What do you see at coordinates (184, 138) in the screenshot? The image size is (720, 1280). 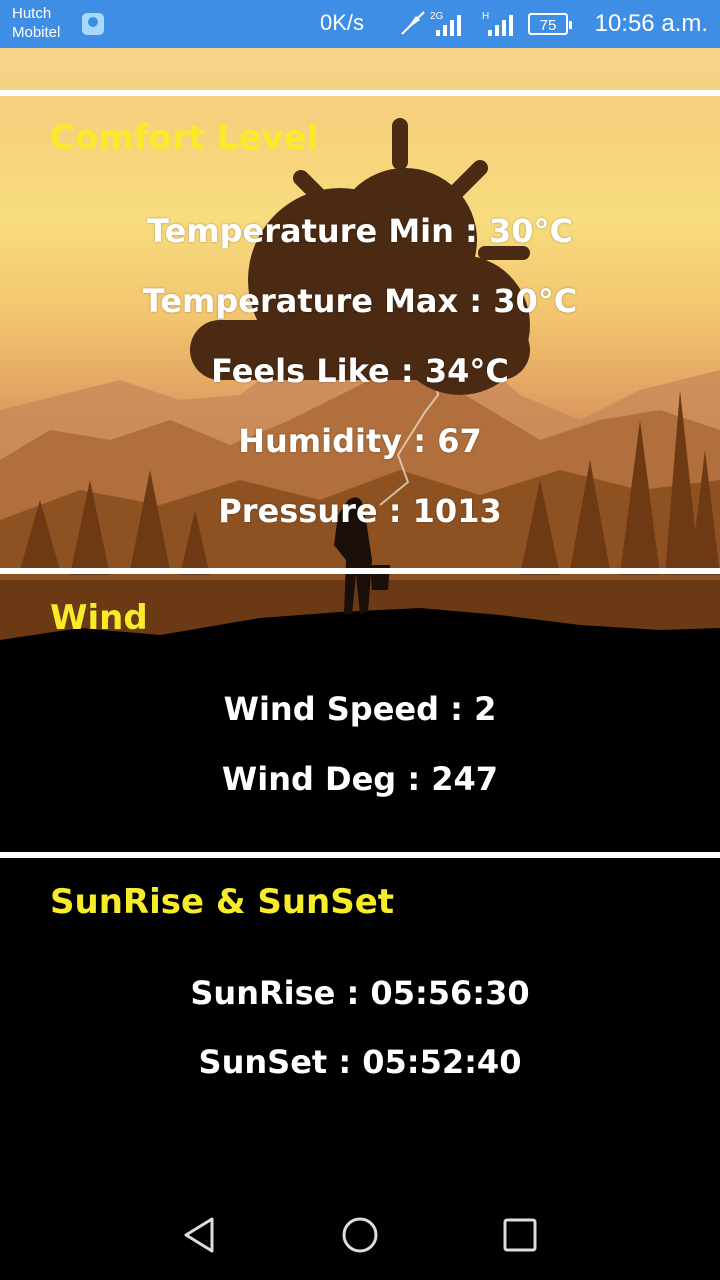 I see `comfort-level-title: Comfort Level` at bounding box center [184, 138].